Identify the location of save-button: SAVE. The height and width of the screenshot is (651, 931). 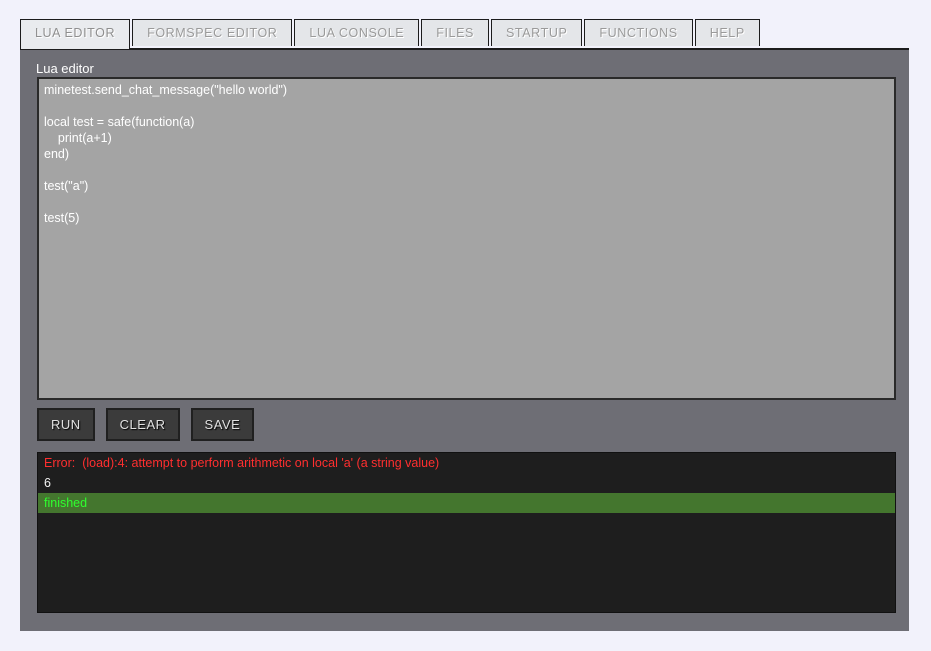
(222, 424).